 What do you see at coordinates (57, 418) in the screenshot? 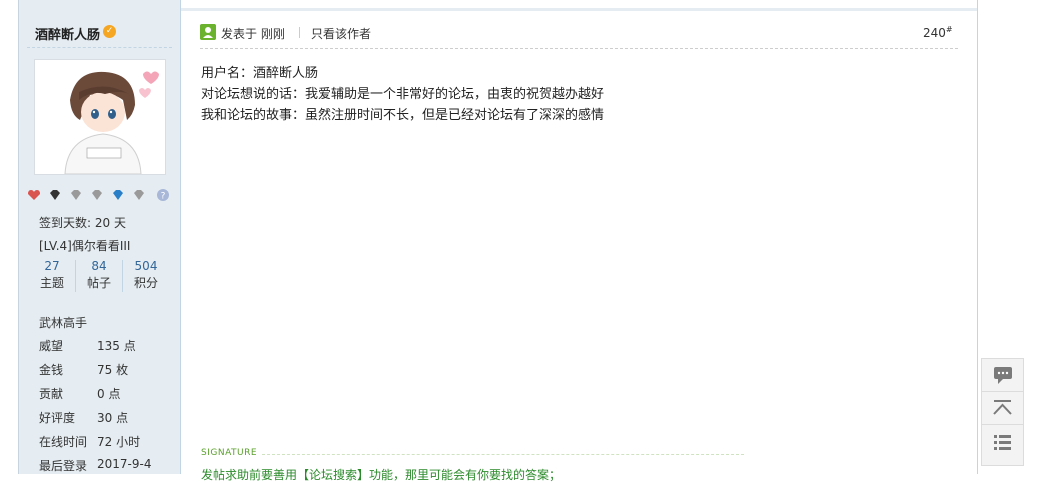
I see `info-key: 好评度` at bounding box center [57, 418].